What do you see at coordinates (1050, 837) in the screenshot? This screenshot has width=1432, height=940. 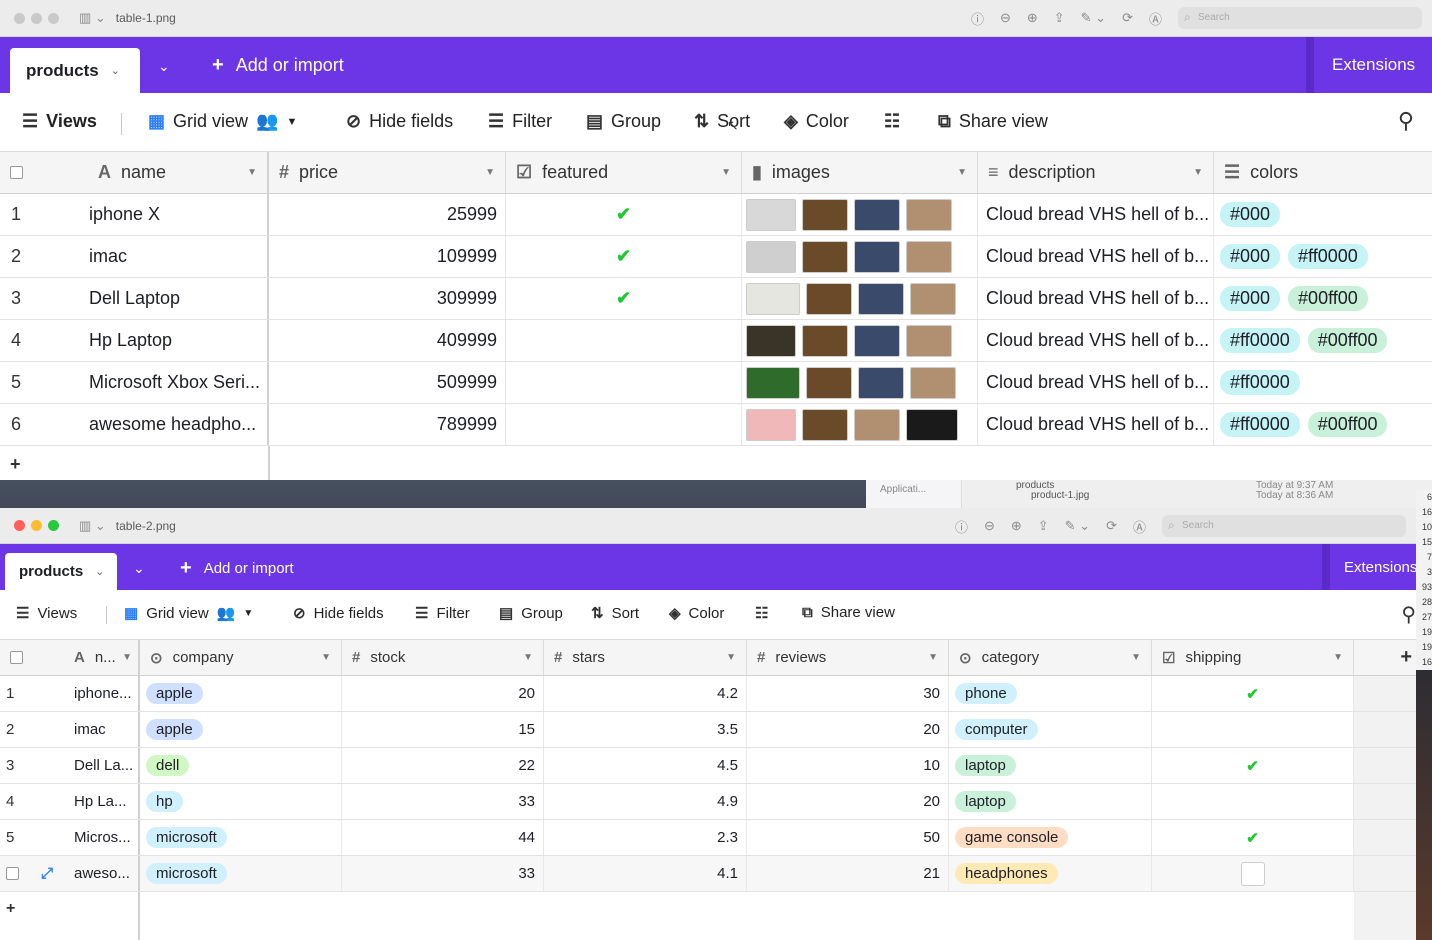 I see `category-cell: game console` at bounding box center [1050, 837].